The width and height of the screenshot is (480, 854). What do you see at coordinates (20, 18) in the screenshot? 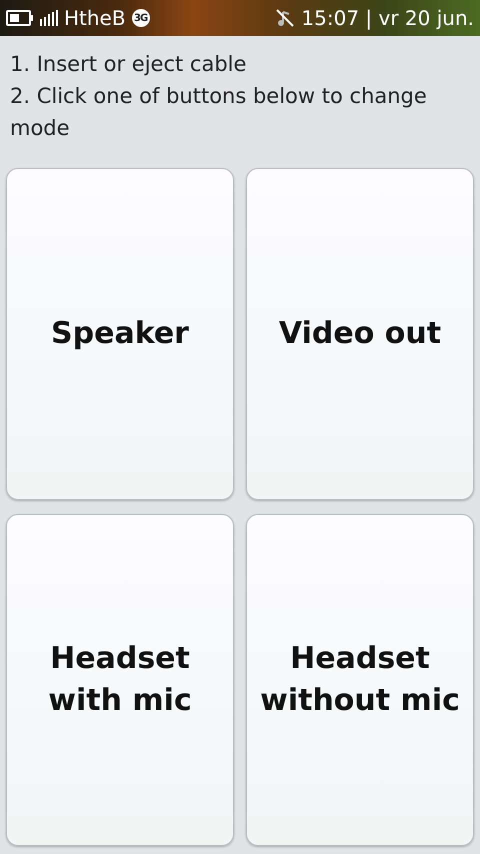
I see `battery-icon` at bounding box center [20, 18].